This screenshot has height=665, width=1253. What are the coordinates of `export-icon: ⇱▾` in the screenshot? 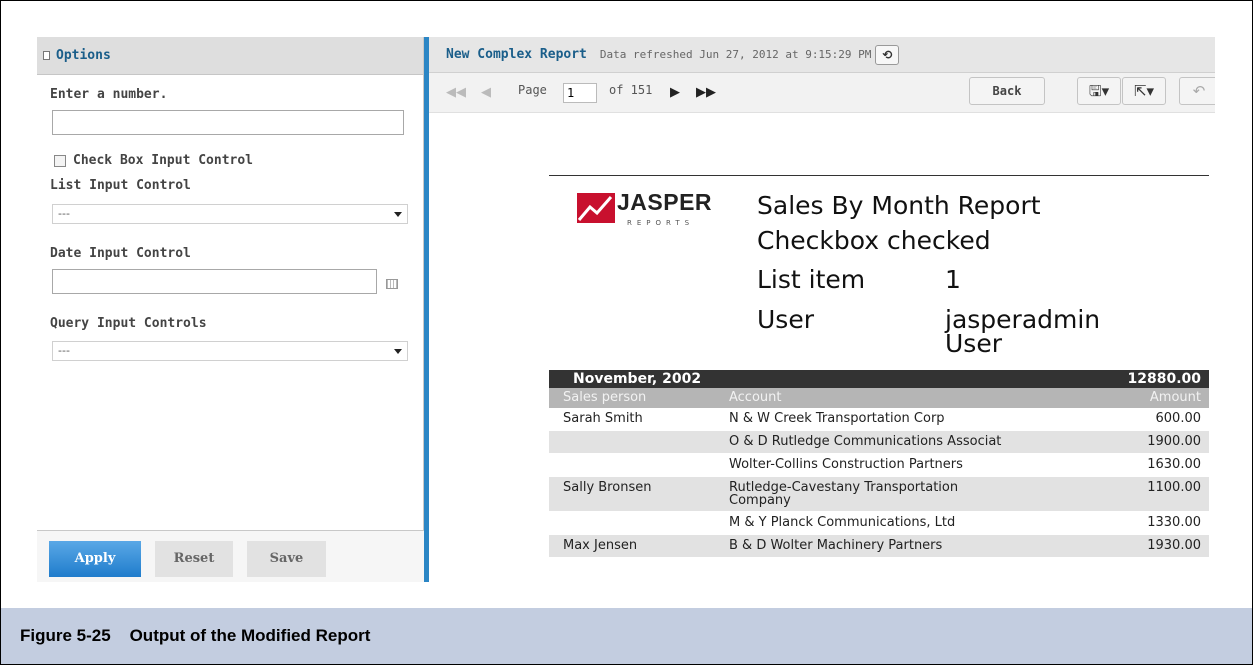 It's located at (1144, 91).